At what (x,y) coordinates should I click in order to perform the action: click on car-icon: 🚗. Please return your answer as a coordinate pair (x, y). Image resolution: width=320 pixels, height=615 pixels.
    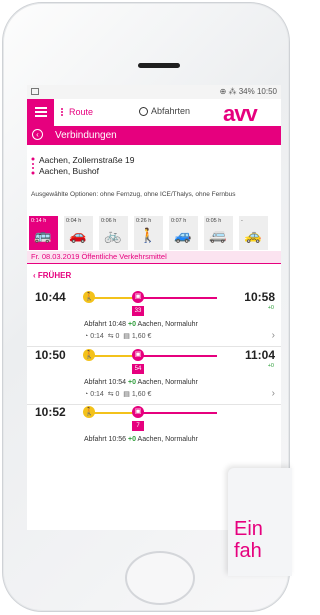
    Looking at the image, I should click on (78, 235).